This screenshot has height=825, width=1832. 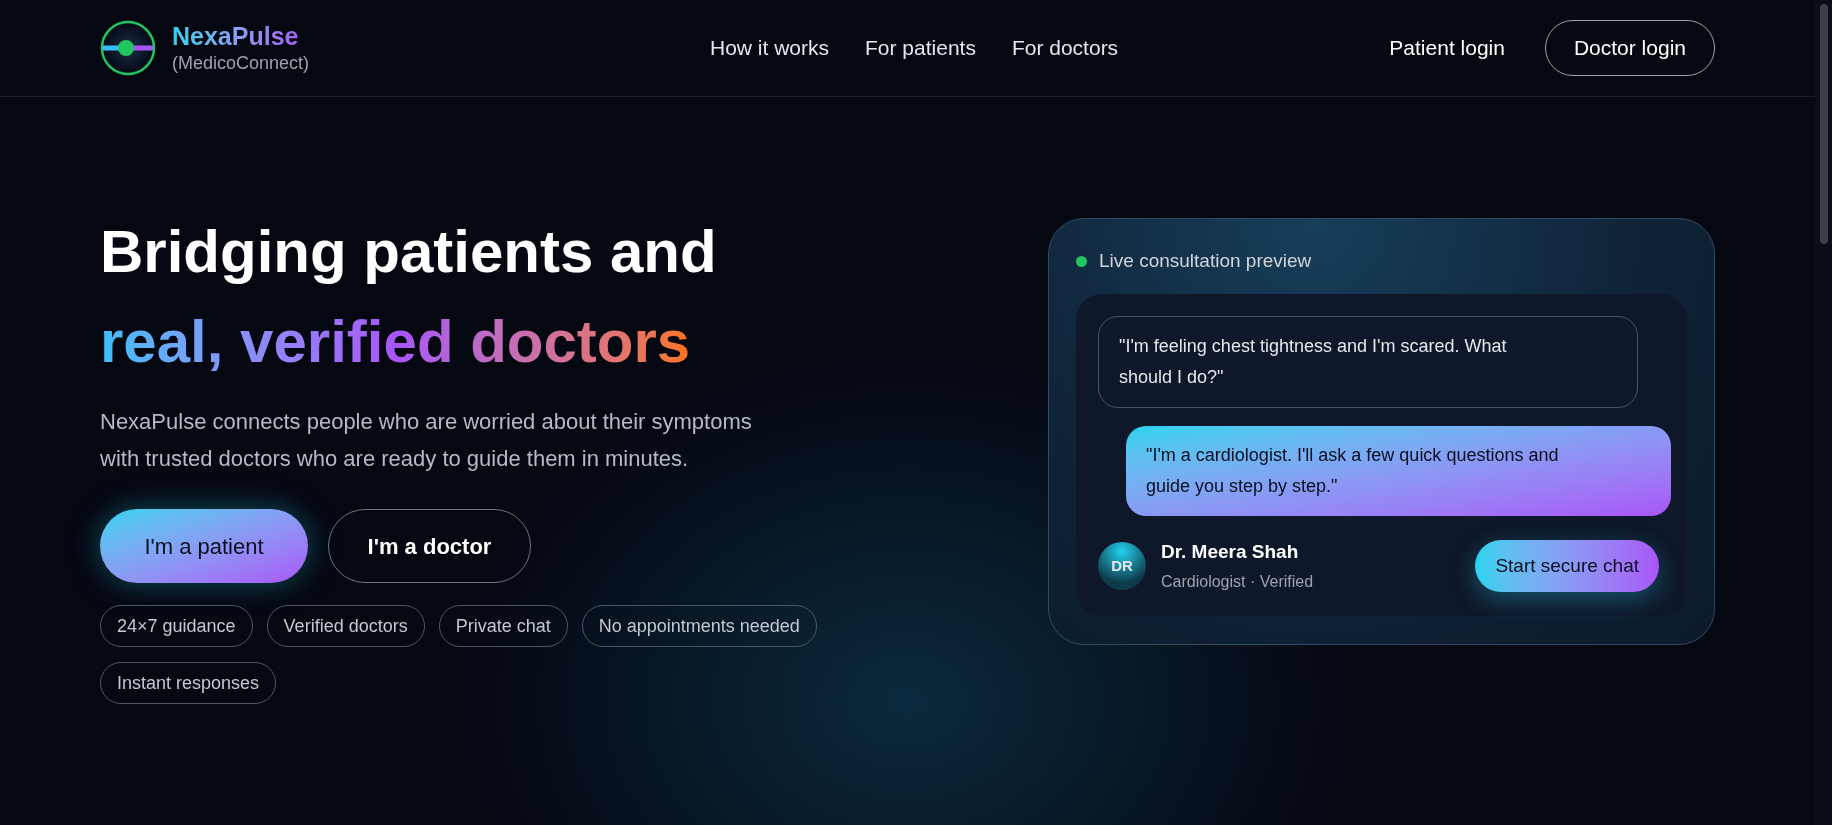 What do you see at coordinates (1205, 261) in the screenshot?
I see `preview-status: Live consultation preview` at bounding box center [1205, 261].